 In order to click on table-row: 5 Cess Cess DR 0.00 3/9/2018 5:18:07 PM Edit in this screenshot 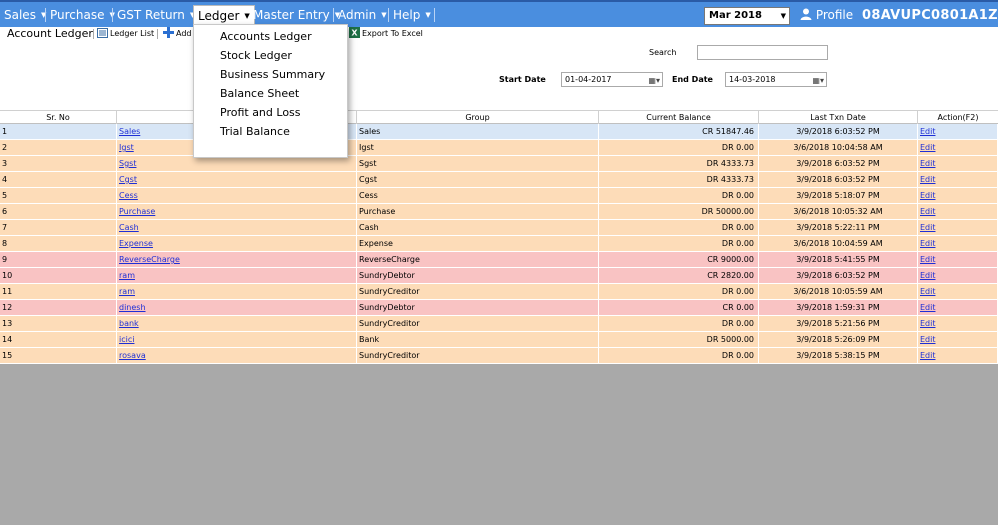, I will do `click(499, 196)`.